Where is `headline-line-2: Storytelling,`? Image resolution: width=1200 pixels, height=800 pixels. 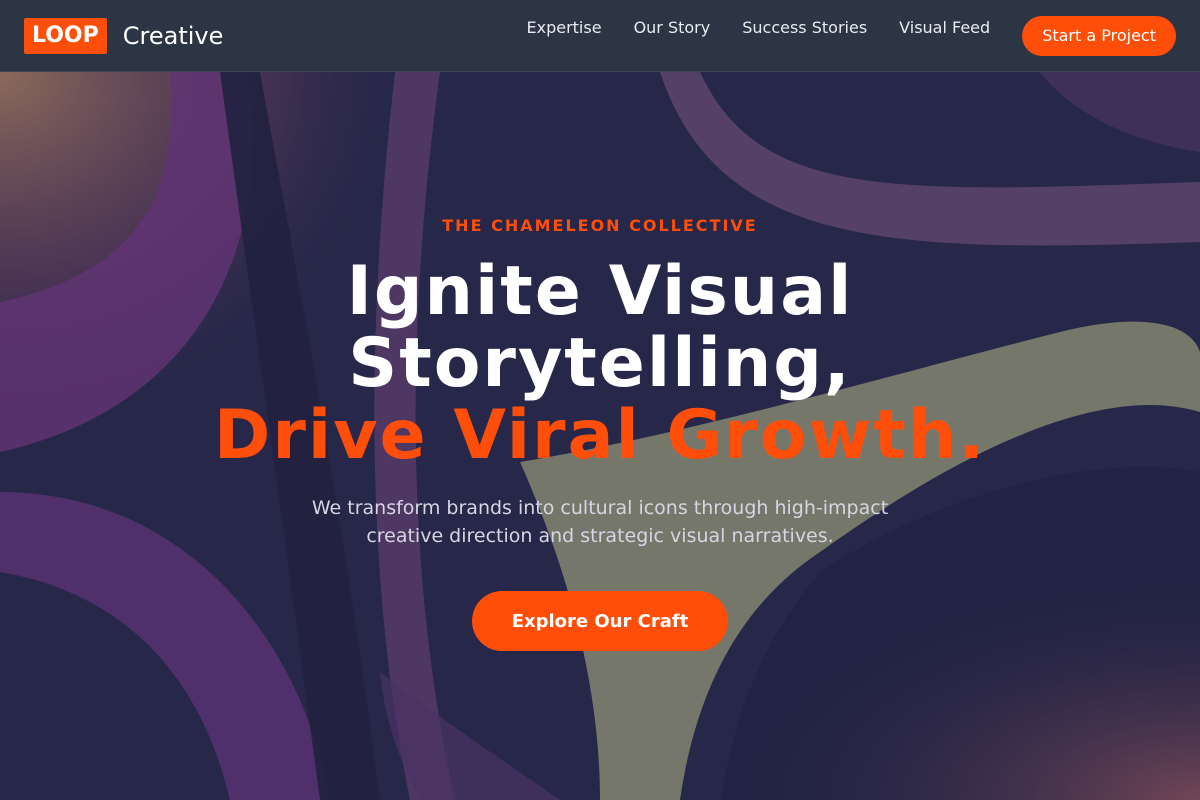 headline-line-2: Storytelling, is located at coordinates (600, 363).